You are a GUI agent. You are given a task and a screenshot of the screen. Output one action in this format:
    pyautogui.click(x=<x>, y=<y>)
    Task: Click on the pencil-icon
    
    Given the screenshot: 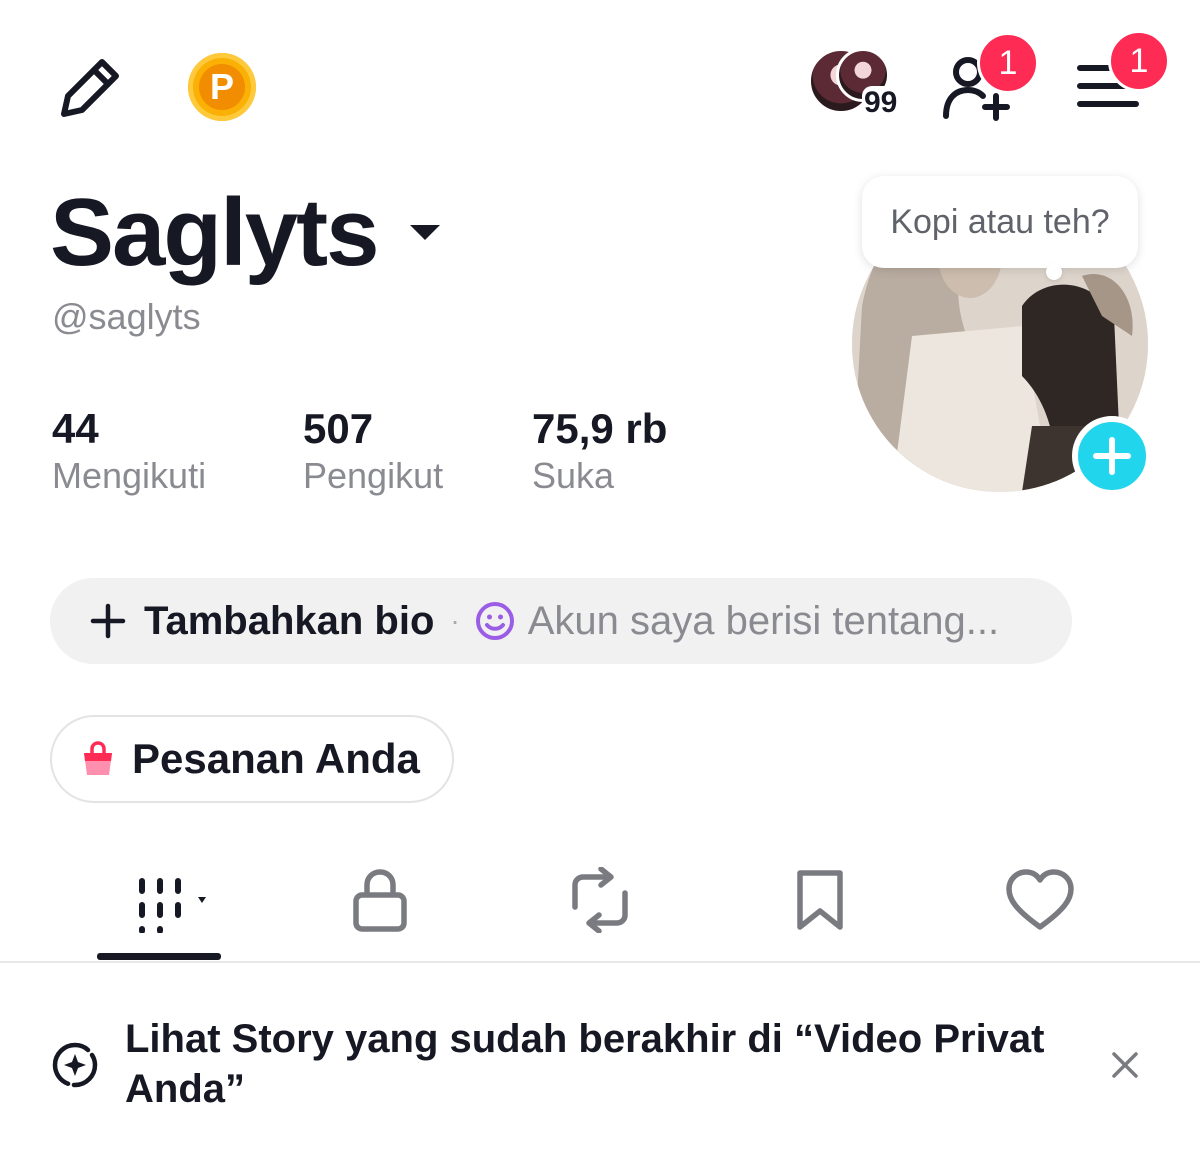 What is the action you would take?
    pyautogui.click(x=90, y=88)
    